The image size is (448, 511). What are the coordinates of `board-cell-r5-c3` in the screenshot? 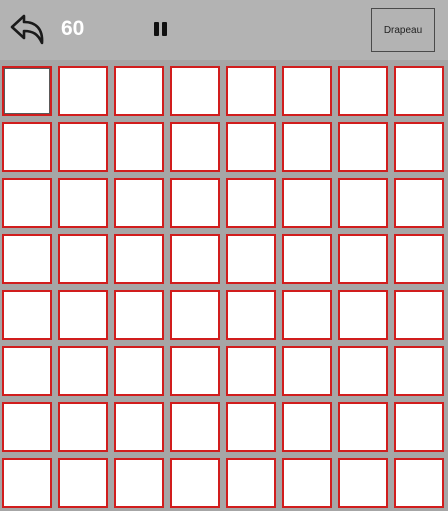 It's located at (139, 315).